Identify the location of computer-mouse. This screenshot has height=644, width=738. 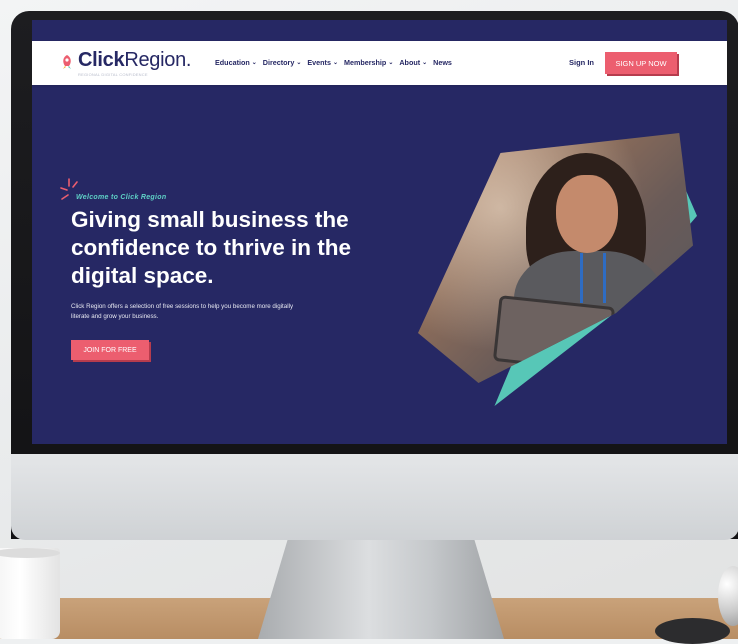
(692, 631).